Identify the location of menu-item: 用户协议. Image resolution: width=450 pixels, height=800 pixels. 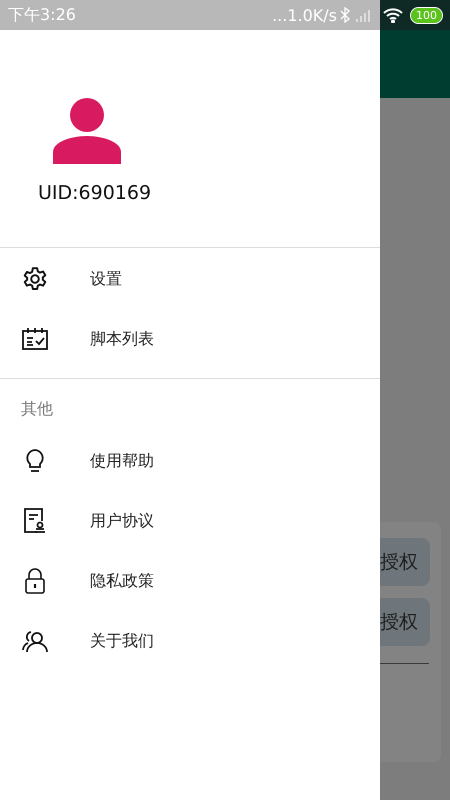
(190, 521).